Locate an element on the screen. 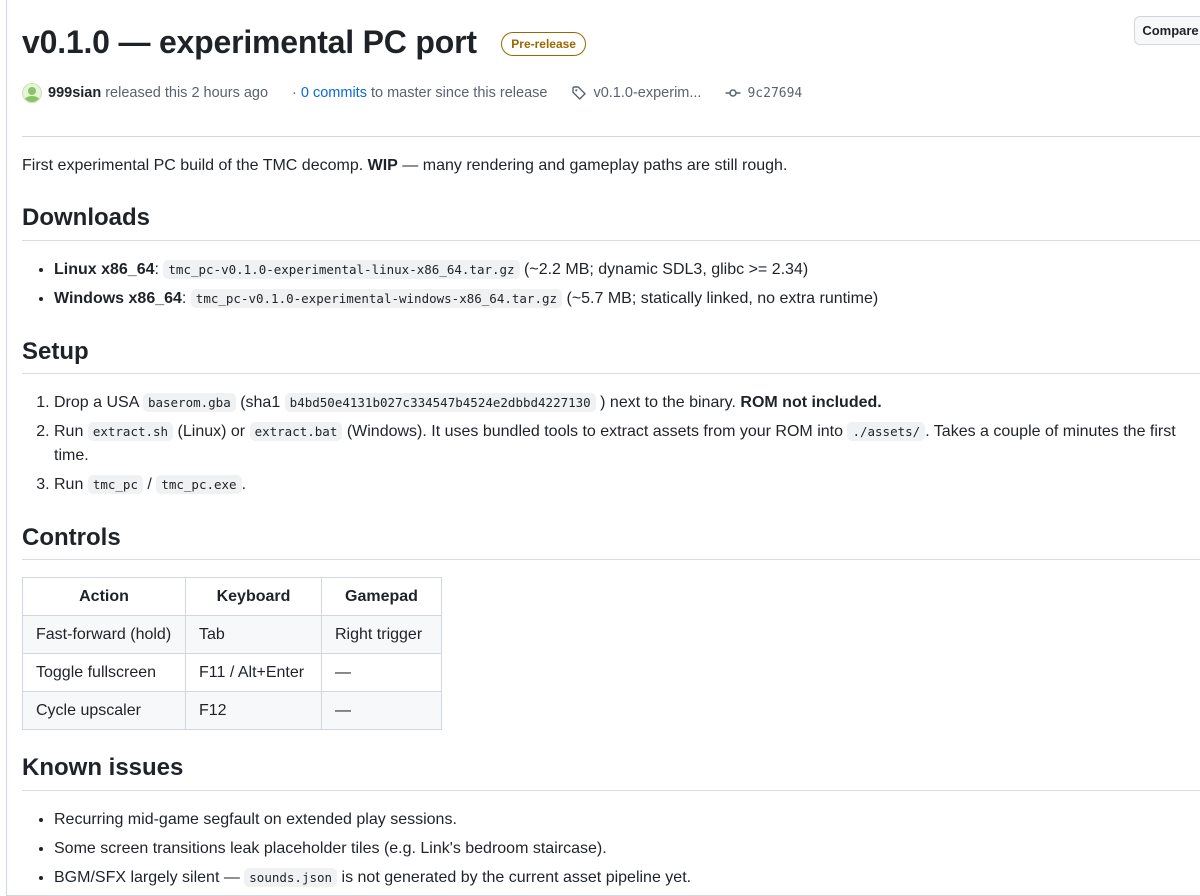  step-code: ./assets/ is located at coordinates (886, 431).